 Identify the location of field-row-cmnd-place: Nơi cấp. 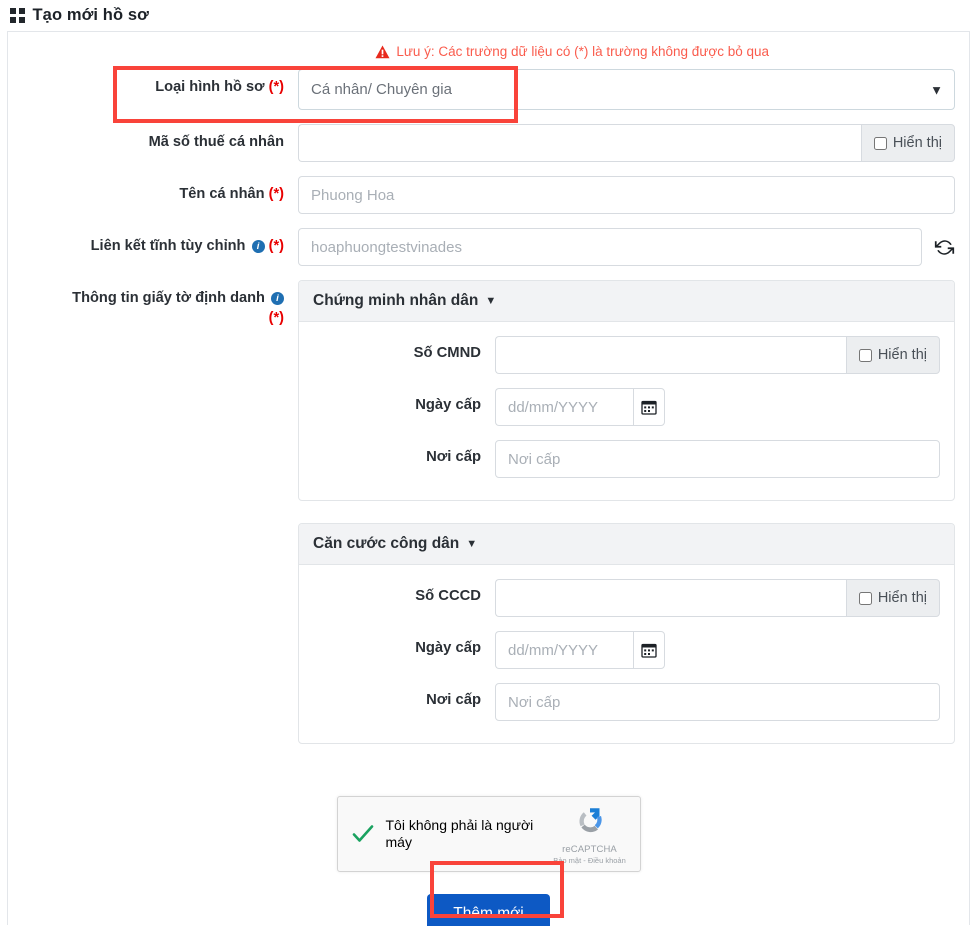
(626, 459).